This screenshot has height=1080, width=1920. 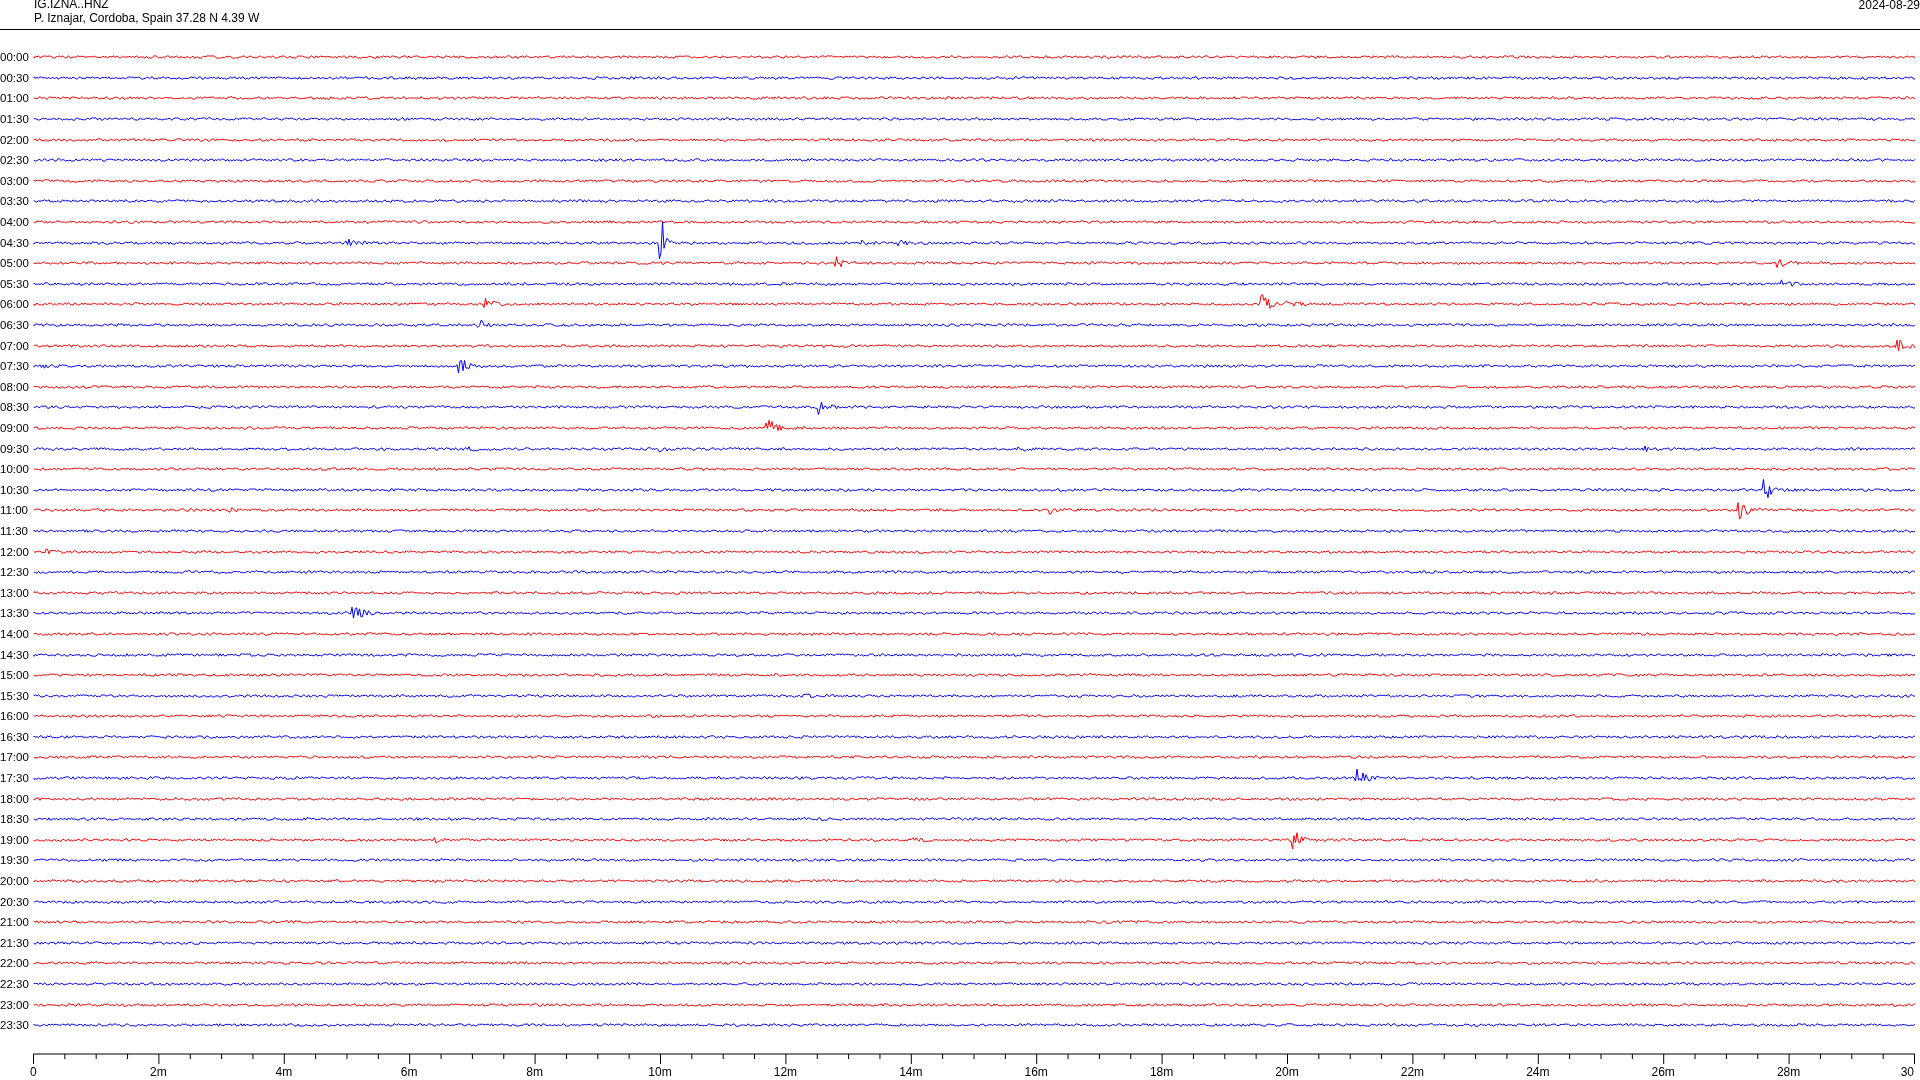 What do you see at coordinates (15, 922) in the screenshot?
I see `time-label: 21:00` at bounding box center [15, 922].